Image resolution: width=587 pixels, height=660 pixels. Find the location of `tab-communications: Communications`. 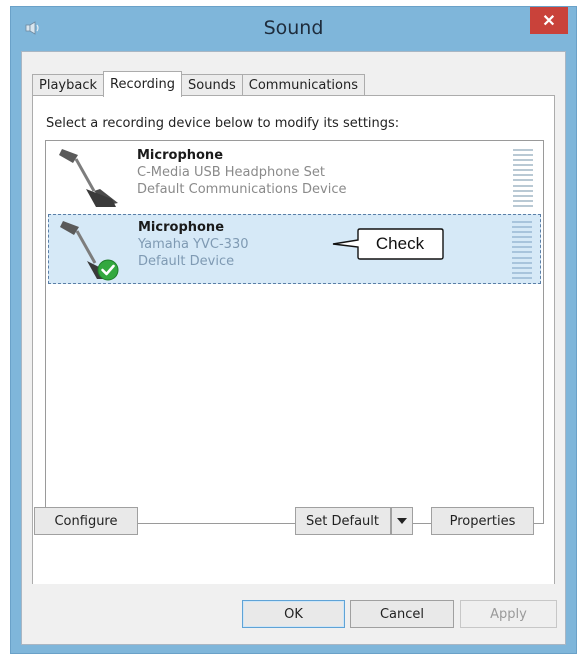

tab-communications: Communications is located at coordinates (303, 85).